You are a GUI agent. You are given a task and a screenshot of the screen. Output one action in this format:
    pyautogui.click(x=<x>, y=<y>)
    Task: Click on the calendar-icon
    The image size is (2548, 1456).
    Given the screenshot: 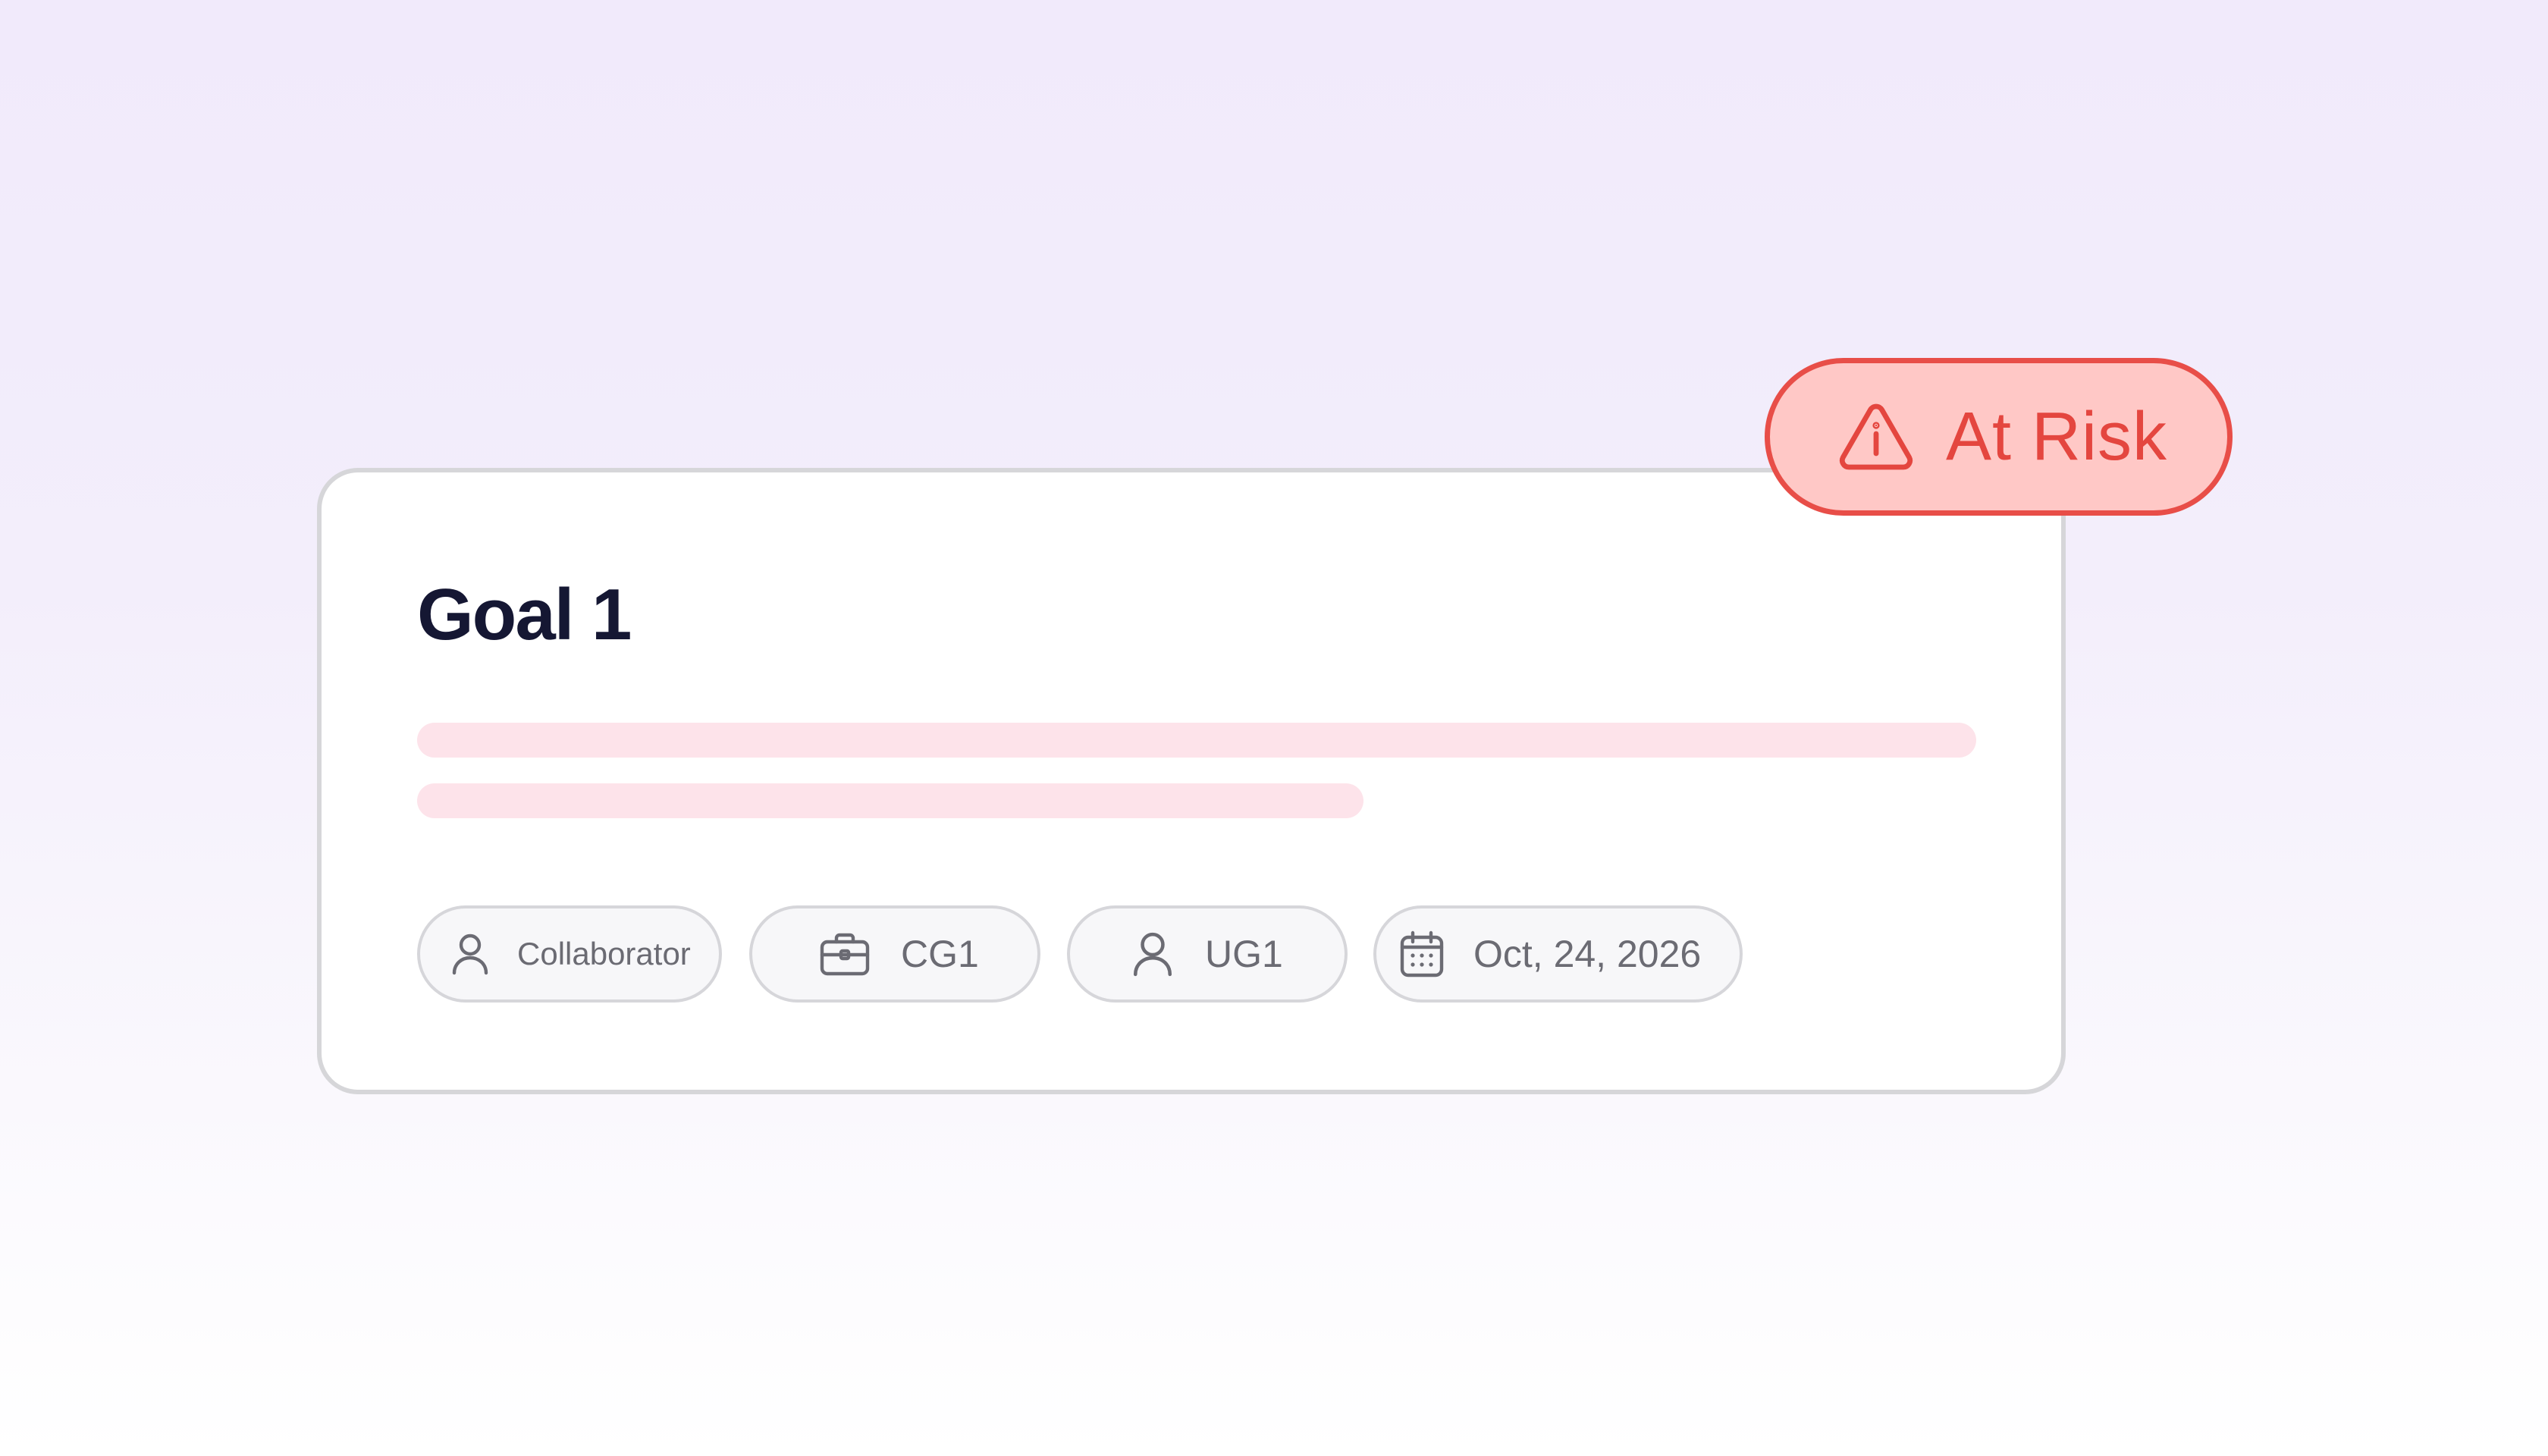 What is the action you would take?
    pyautogui.click(x=1422, y=954)
    